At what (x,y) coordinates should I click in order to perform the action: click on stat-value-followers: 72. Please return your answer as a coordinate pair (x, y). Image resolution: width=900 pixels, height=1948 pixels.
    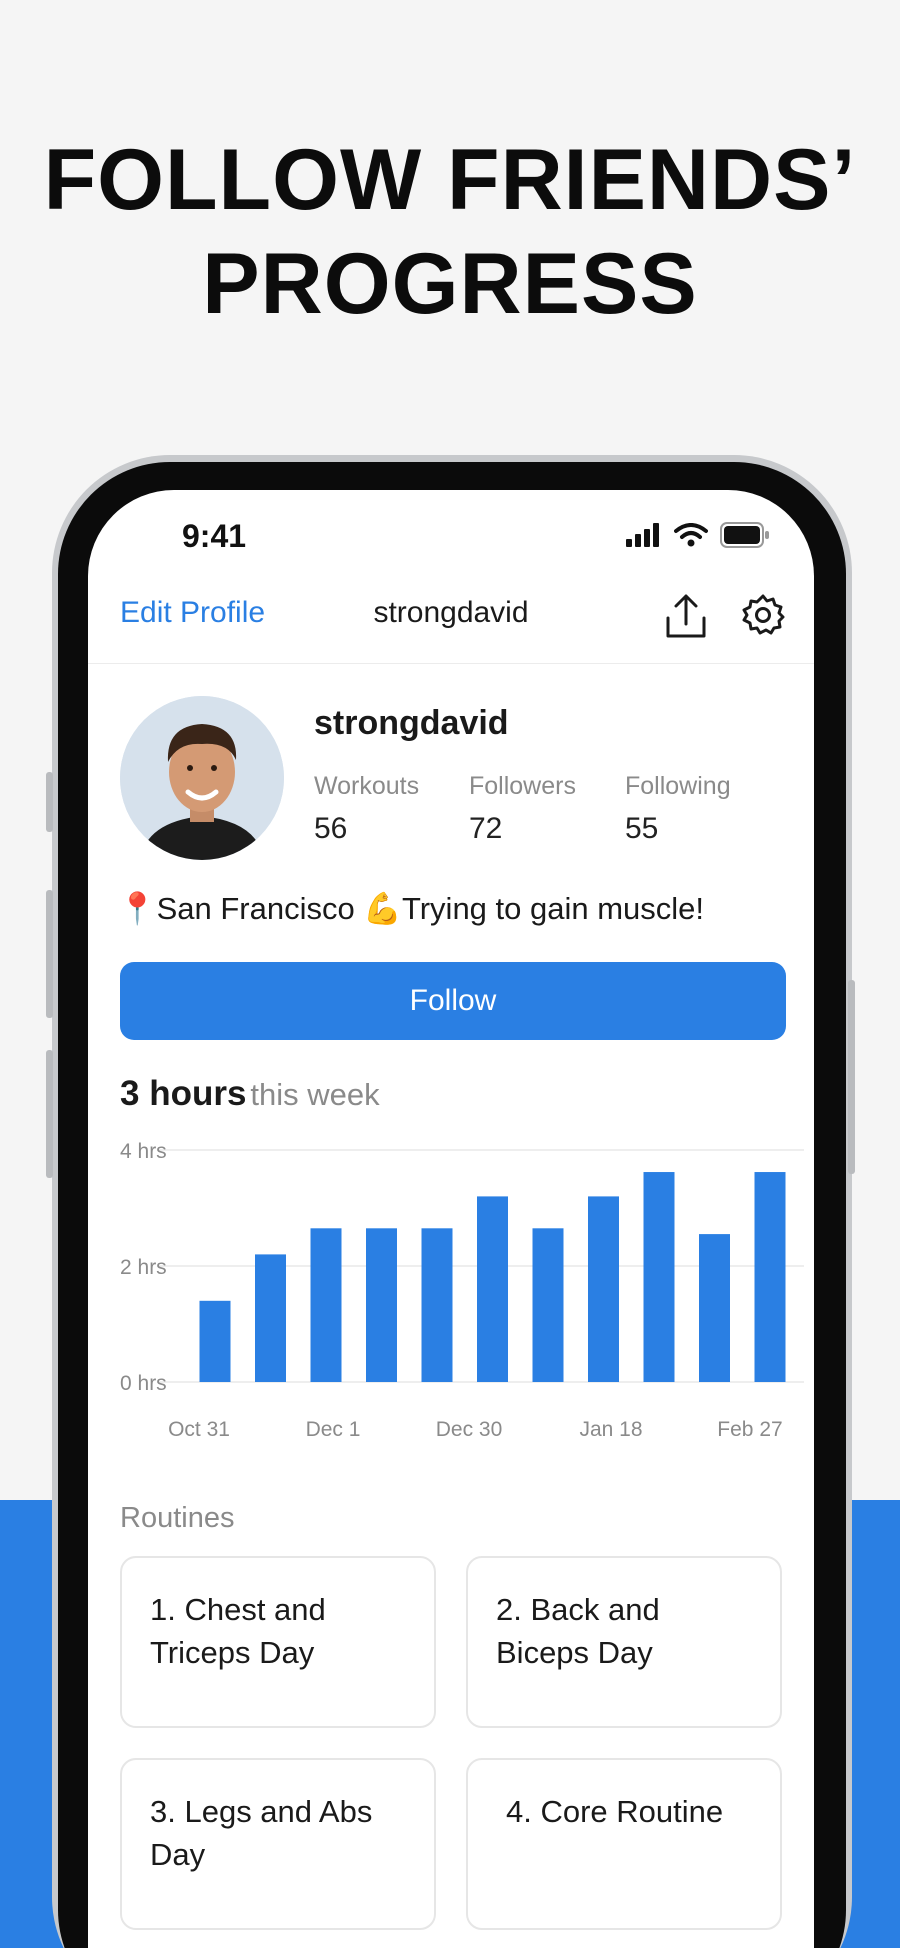
    Looking at the image, I should click on (485, 829).